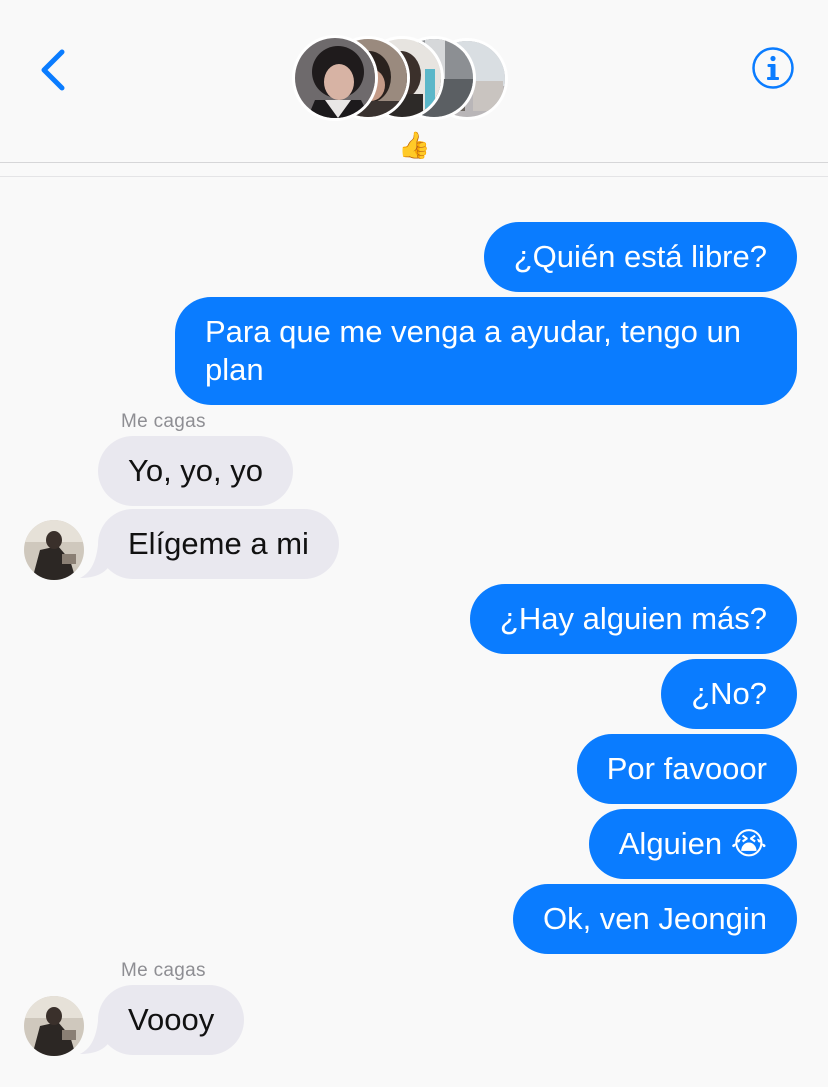  Describe the element at coordinates (692, 844) in the screenshot. I see `outgoing-message: Alguien 😭` at that location.